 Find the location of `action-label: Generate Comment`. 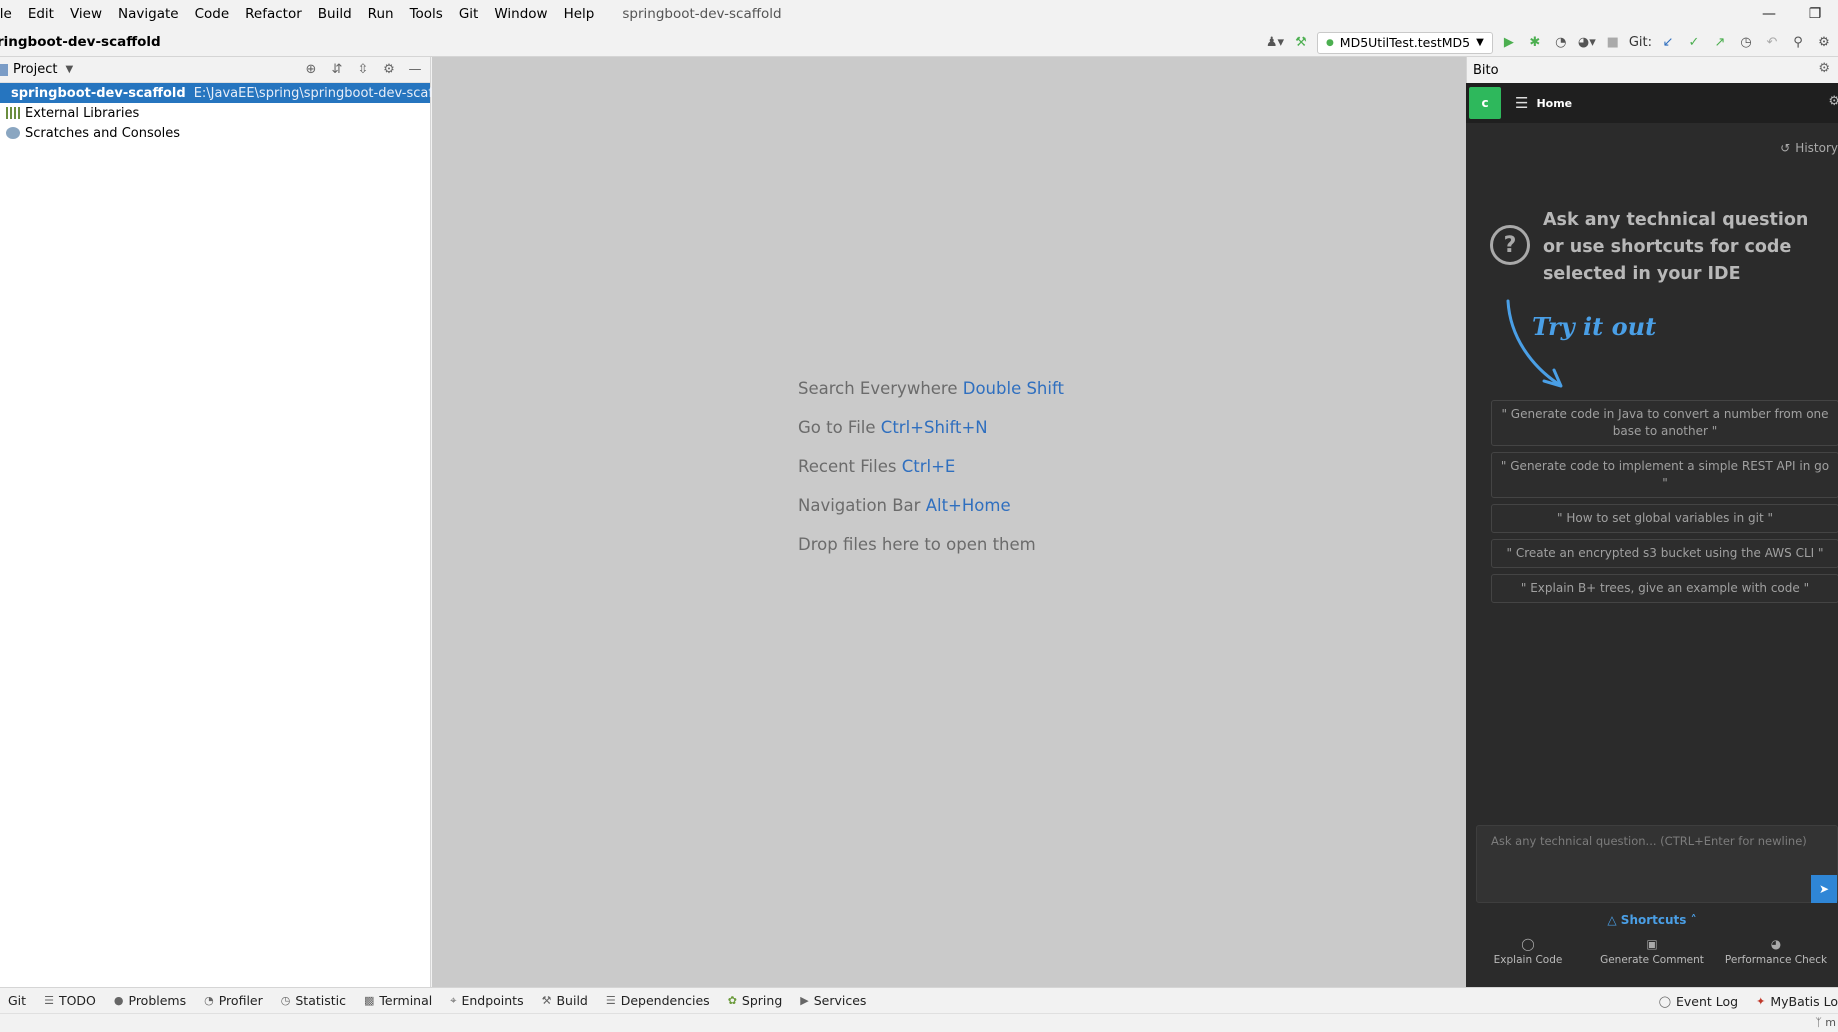

action-label: Generate Comment is located at coordinates (1652, 960).